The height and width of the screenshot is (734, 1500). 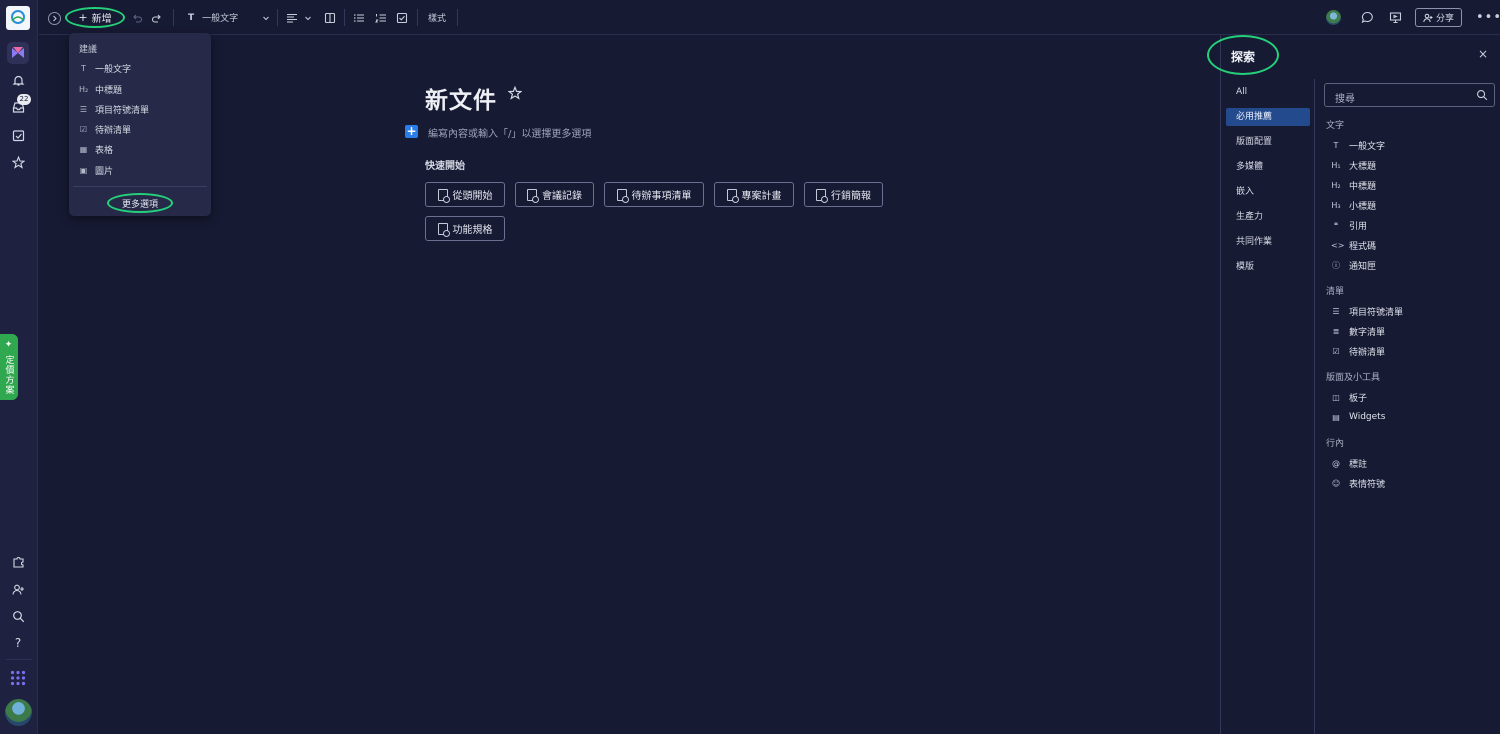 I want to click on element-heading3: H₃ 小標題, so click(x=1353, y=205).